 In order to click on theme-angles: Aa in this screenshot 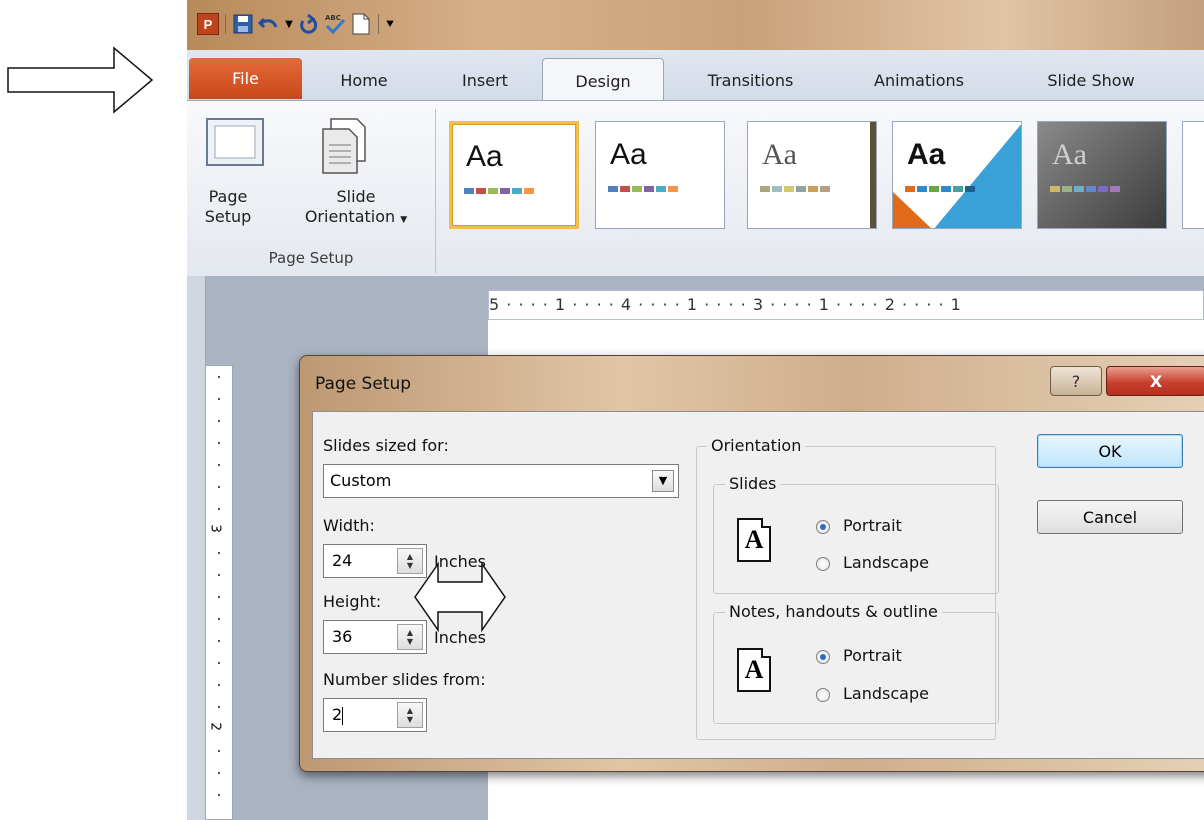, I will do `click(957, 175)`.